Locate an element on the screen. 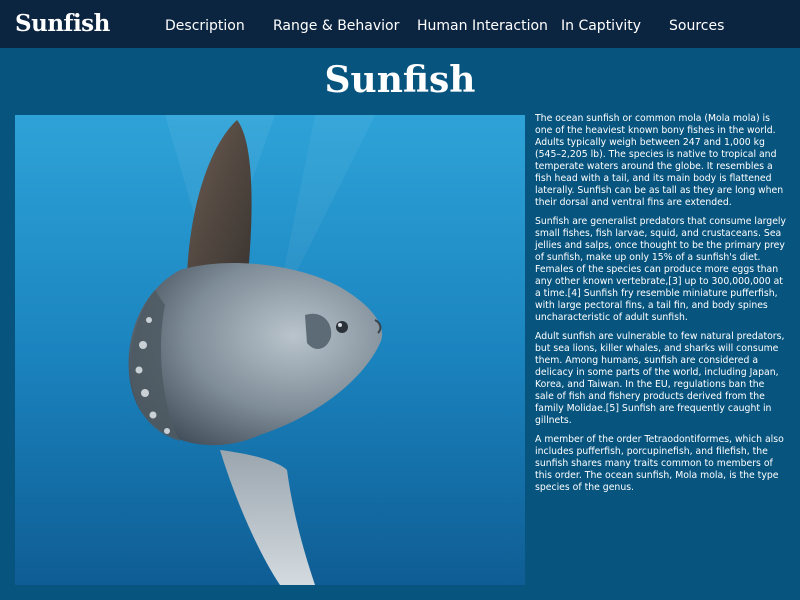 The image size is (800, 600). nav-link-sources: Sources is located at coordinates (696, 26).